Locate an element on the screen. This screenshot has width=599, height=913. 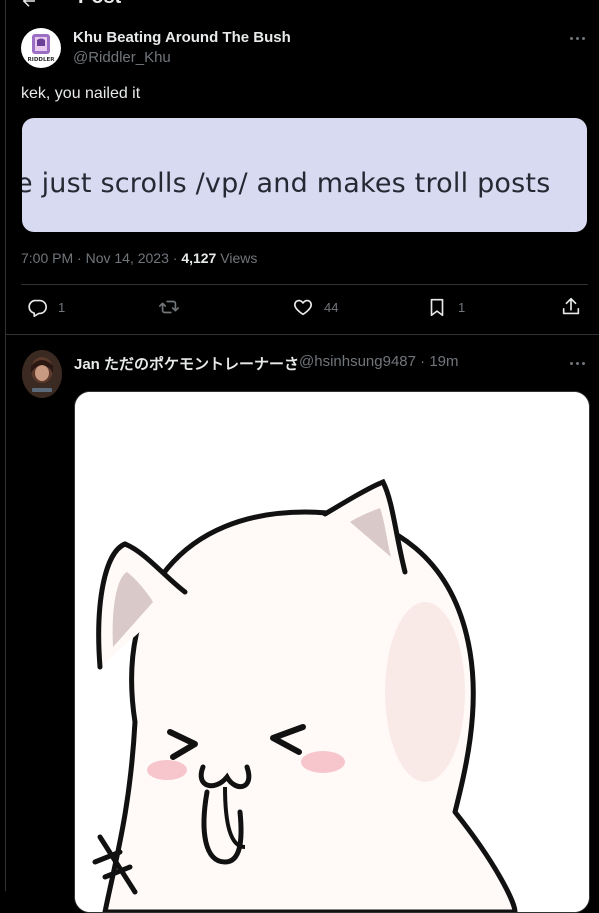
like-button: 44 is located at coordinates (315, 307).